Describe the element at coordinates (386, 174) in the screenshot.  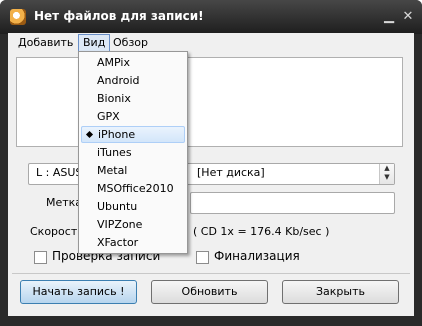
I see `spin-arrows-icon: ▲ ▼` at that location.